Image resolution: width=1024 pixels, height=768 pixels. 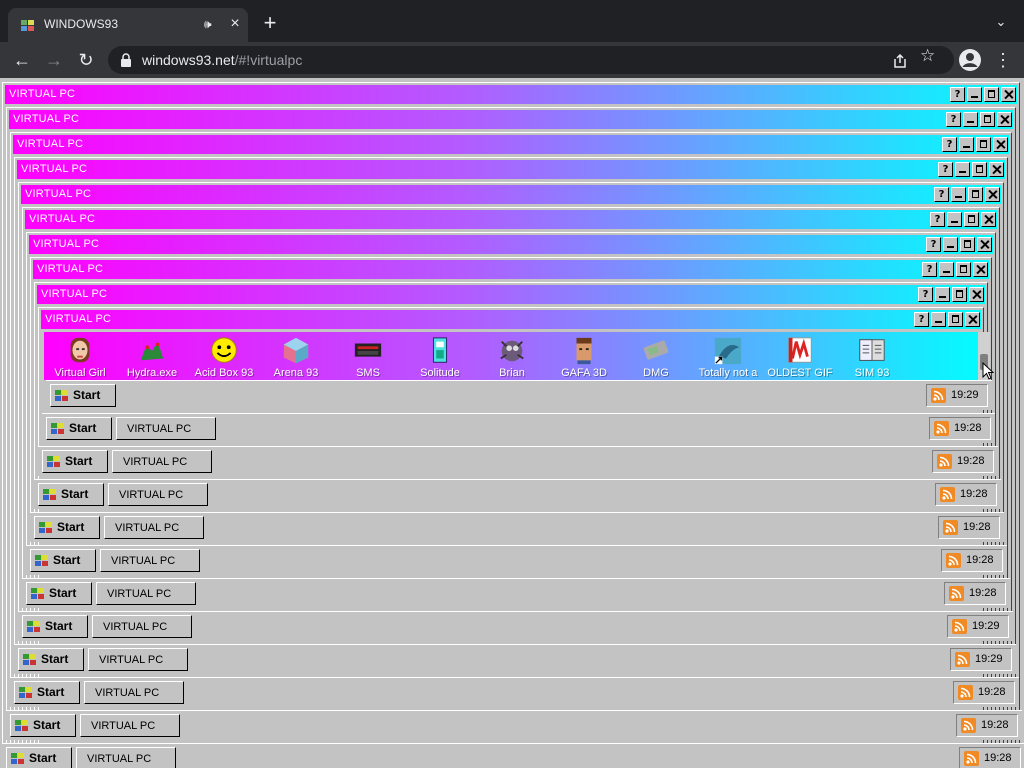 I want to click on desktop-icon: SIM 93, so click(x=872, y=357).